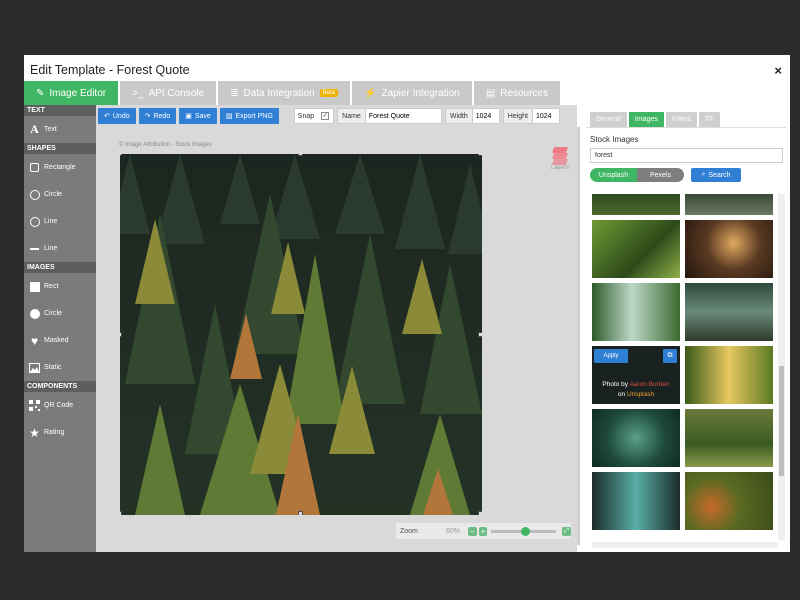  What do you see at coordinates (328, 93) in the screenshot?
I see `beta-badge: Beta` at bounding box center [328, 93].